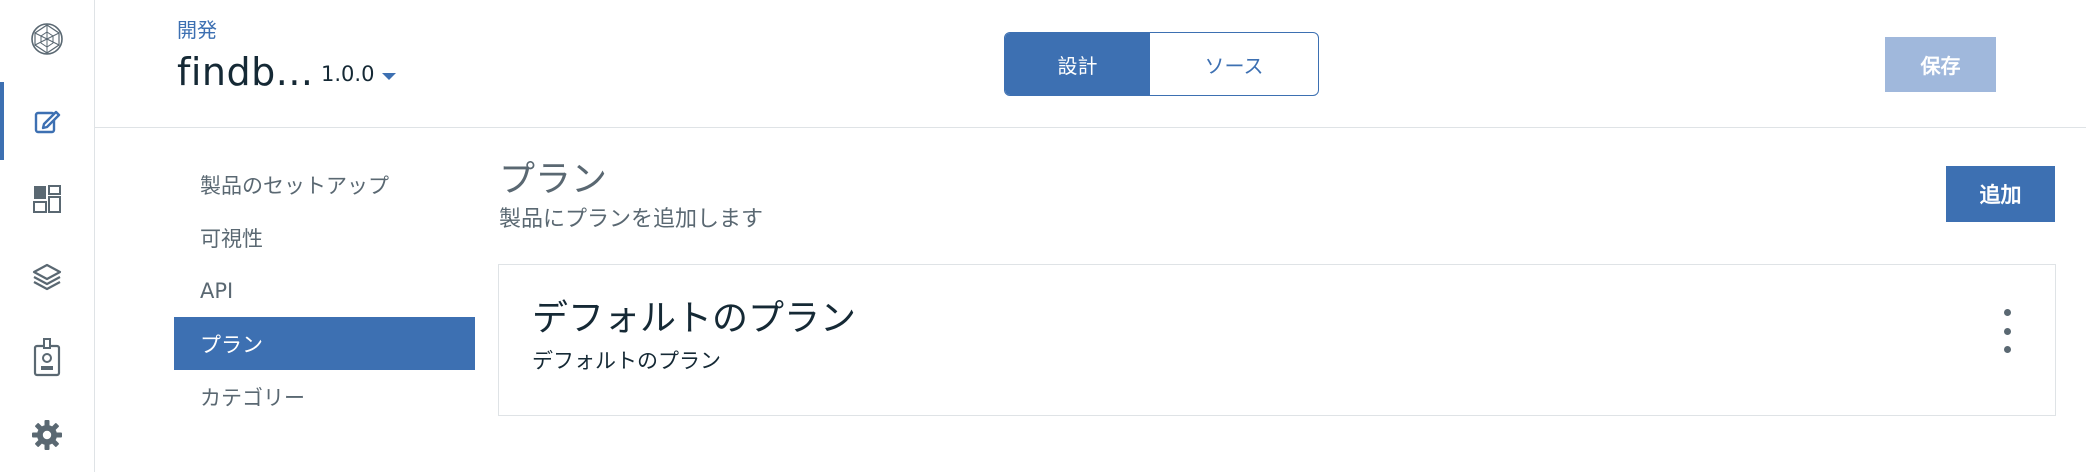 The height and width of the screenshot is (474, 2086). I want to click on rail-item-layers, so click(47, 277).